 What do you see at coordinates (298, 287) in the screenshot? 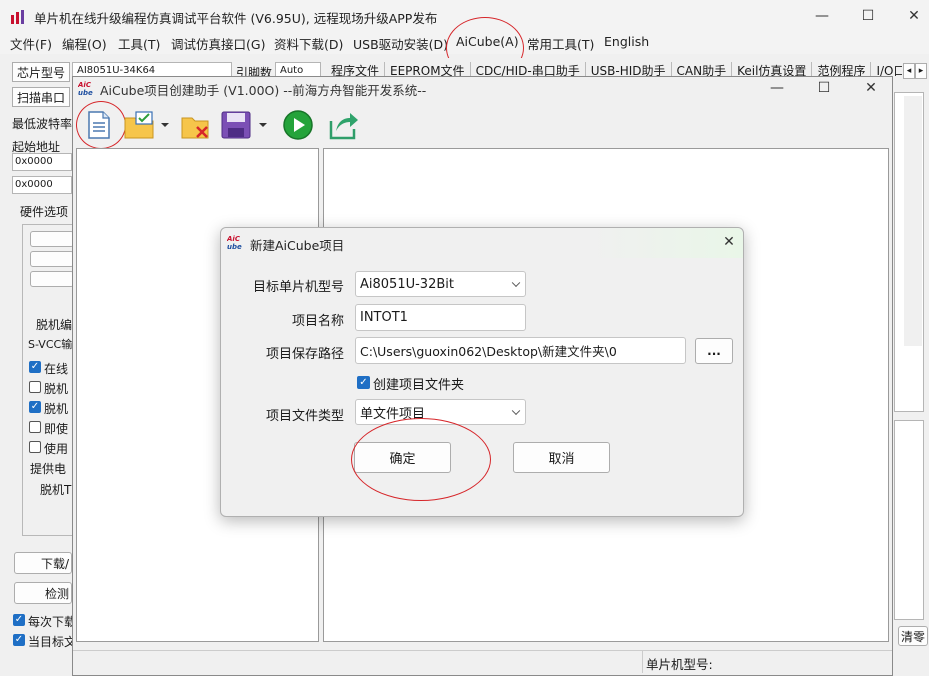
I see `mcu-model-label: 目标单片机型号` at bounding box center [298, 287].